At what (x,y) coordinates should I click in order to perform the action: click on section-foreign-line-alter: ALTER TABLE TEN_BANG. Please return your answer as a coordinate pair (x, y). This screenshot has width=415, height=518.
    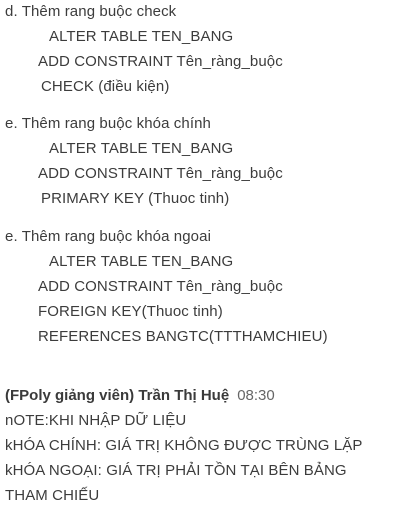
    Looking at the image, I should click on (141, 261).